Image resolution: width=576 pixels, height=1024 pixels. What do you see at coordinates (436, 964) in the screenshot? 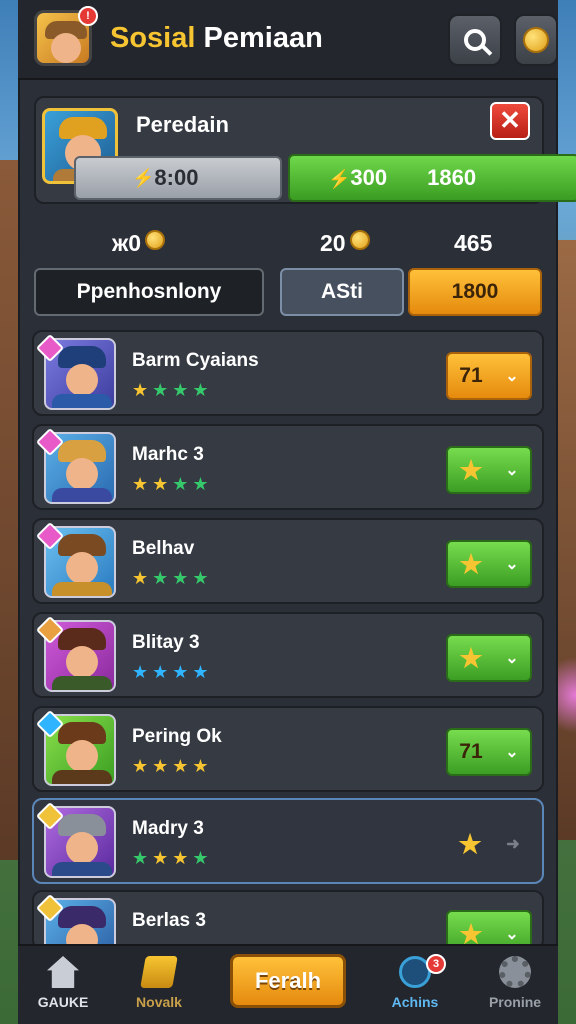
I see `crew-badge: 3` at bounding box center [436, 964].